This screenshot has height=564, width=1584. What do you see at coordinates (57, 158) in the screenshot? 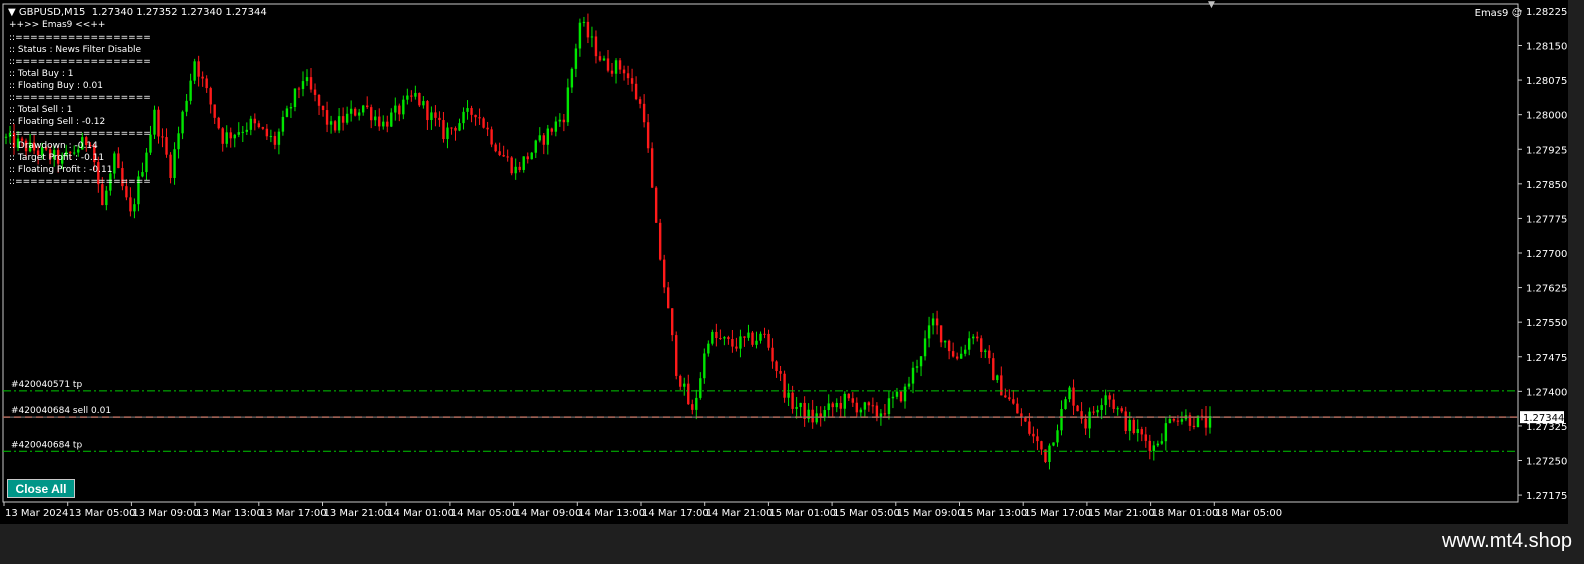
I see `info-panel-line: :: Target Profit : -0.11` at bounding box center [57, 158].